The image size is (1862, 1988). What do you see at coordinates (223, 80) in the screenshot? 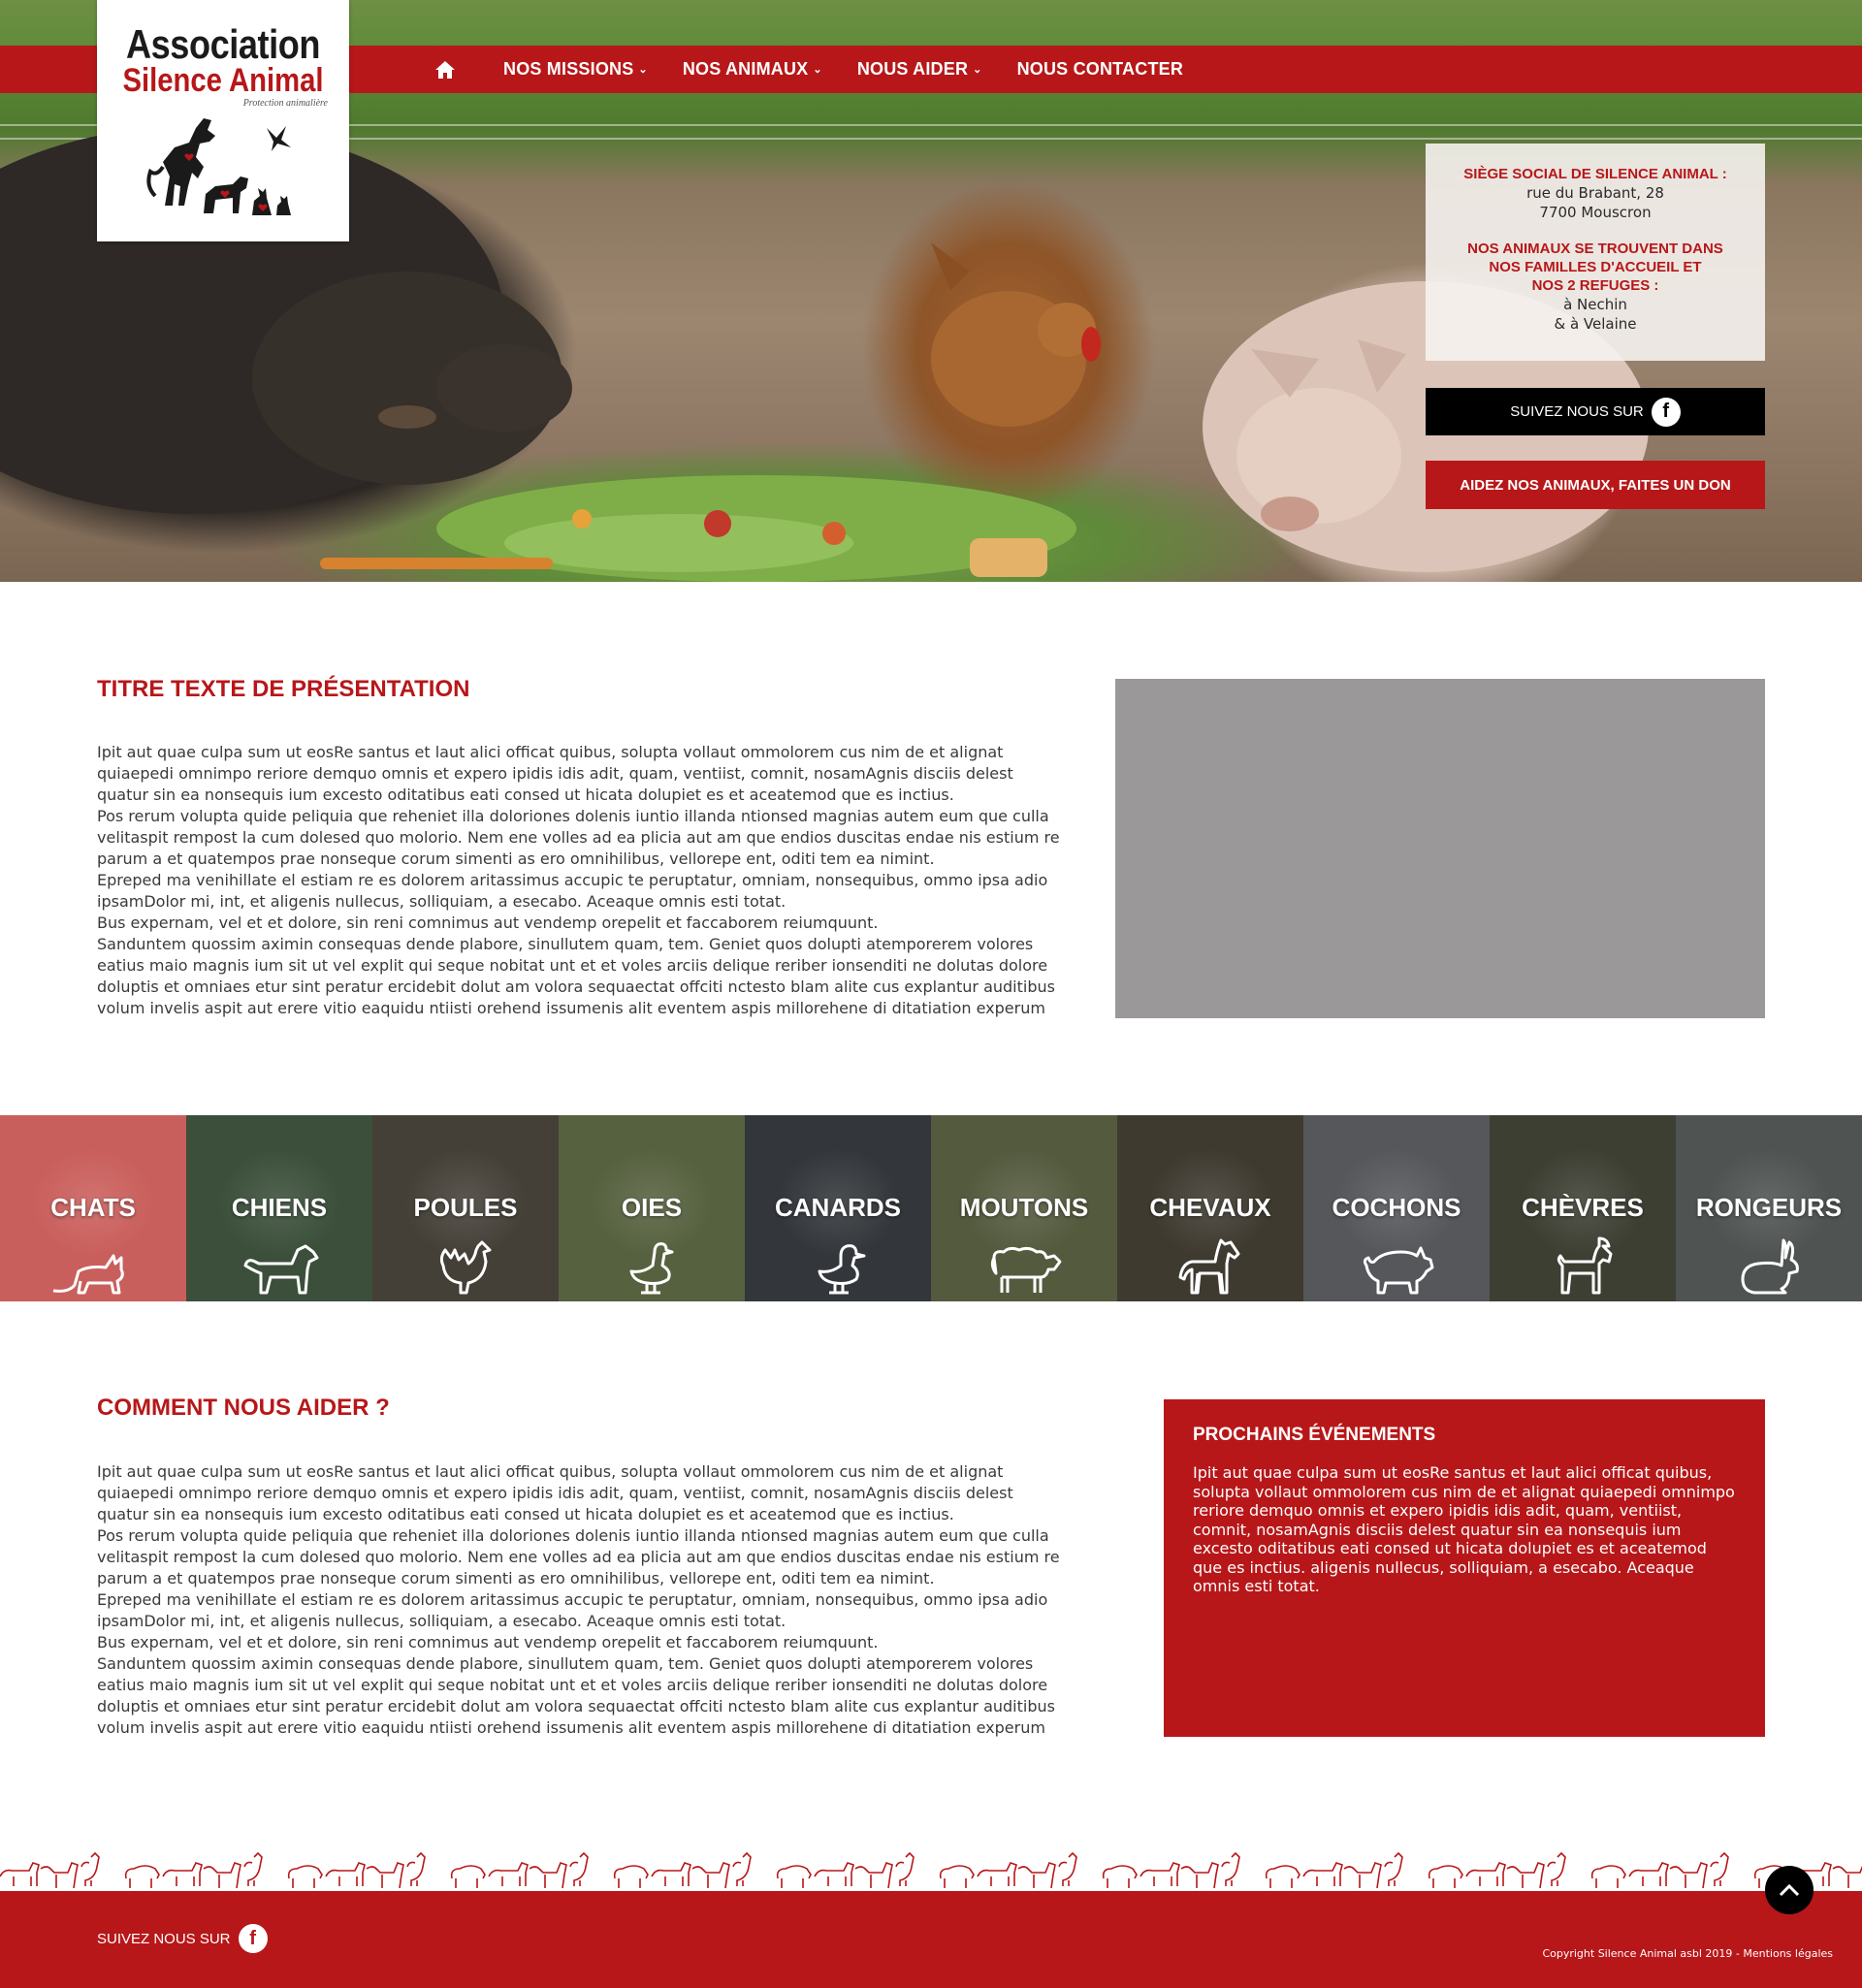
I see `logo-title-line2: Silence Animal` at bounding box center [223, 80].